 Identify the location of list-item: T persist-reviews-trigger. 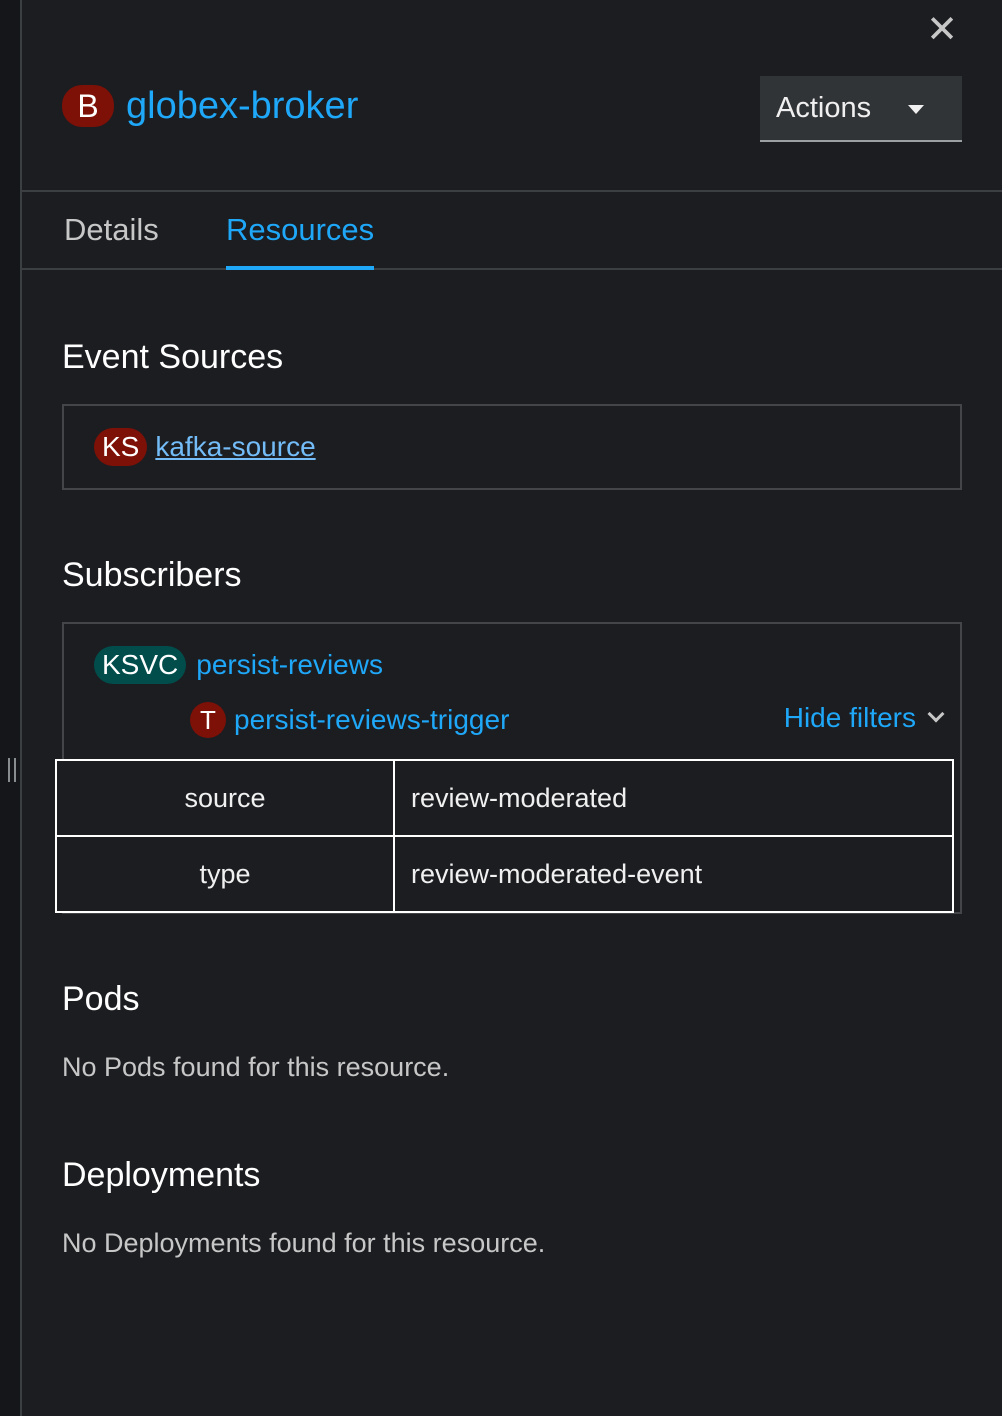
(349, 720).